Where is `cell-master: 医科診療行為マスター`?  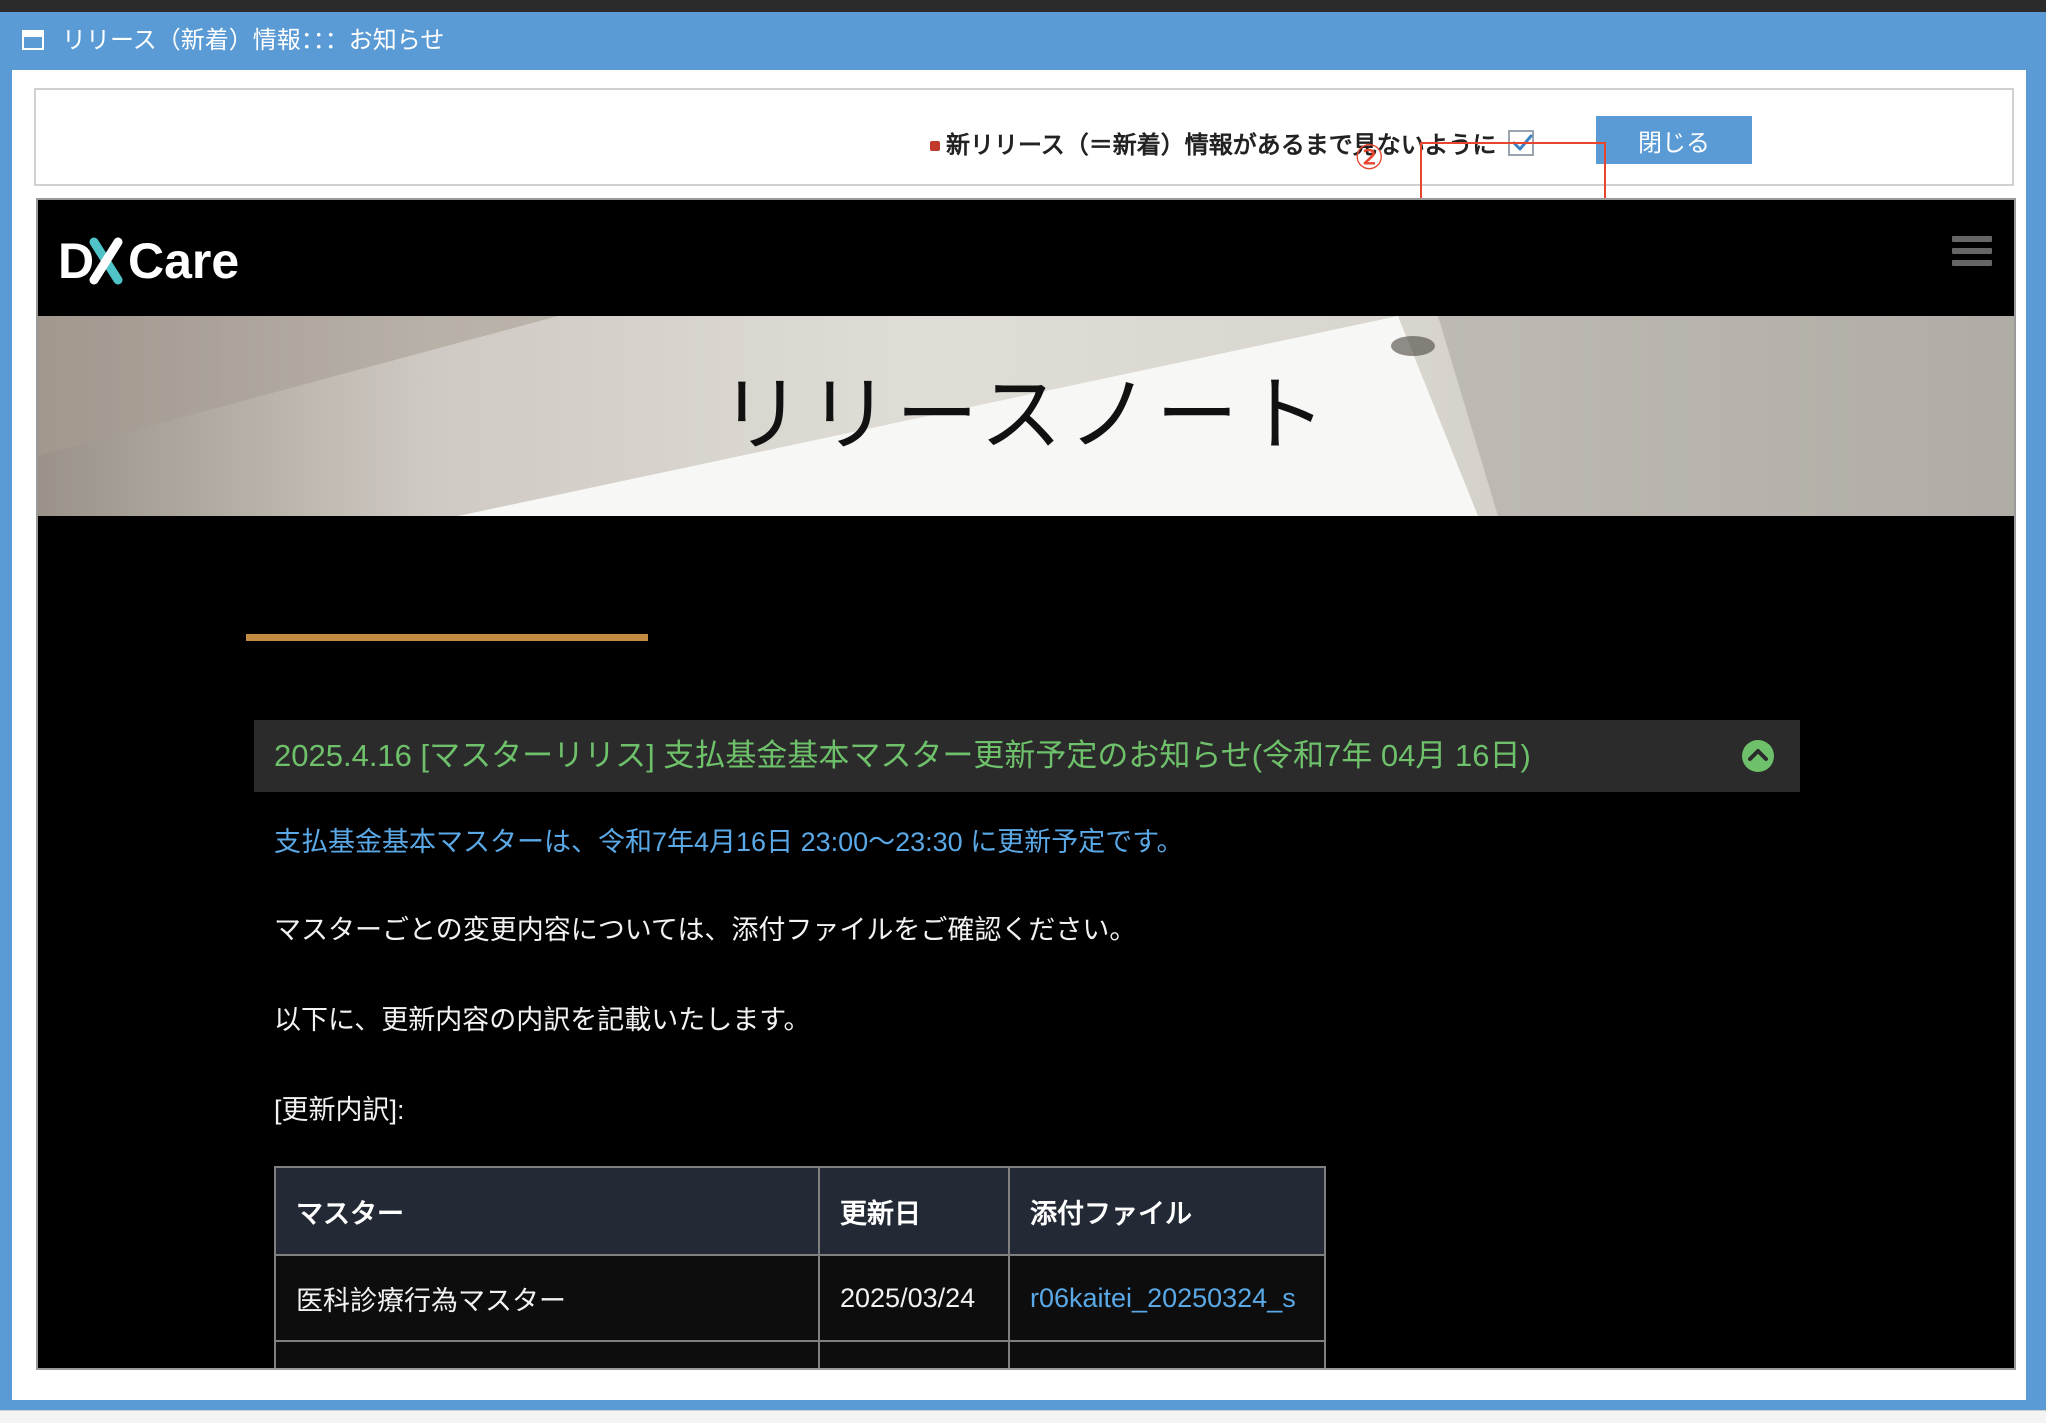 cell-master: 医科診療行為マスター is located at coordinates (547, 1298).